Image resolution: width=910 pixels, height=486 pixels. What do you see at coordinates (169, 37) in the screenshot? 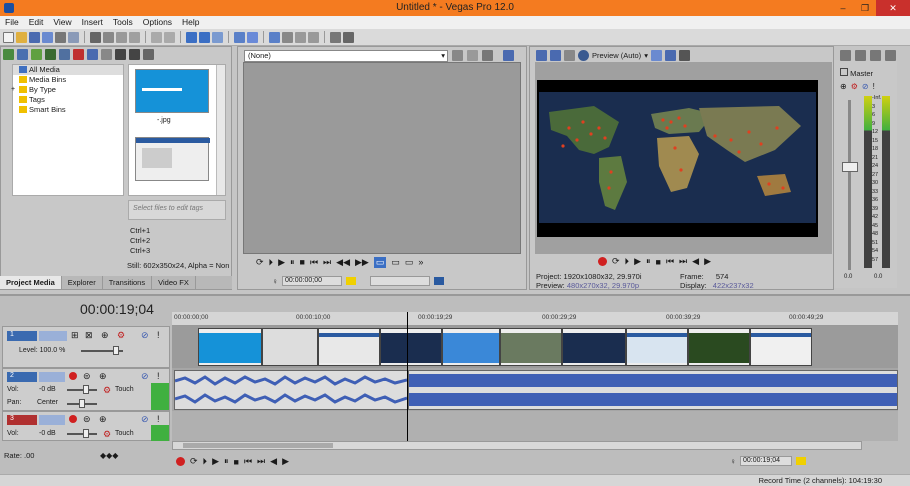
I see `redo-icon` at bounding box center [169, 37].